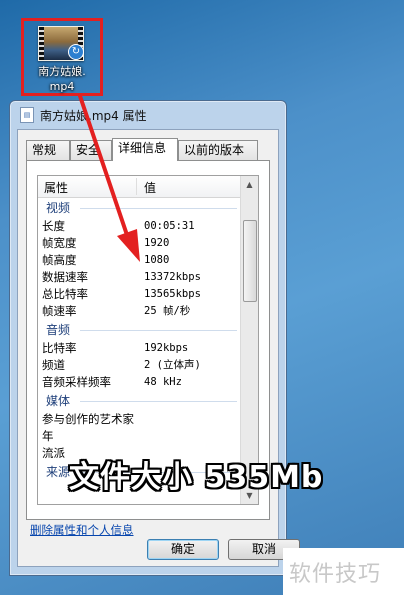 The height and width of the screenshot is (595, 404). I want to click on watermark: 软件技巧, so click(343, 571).